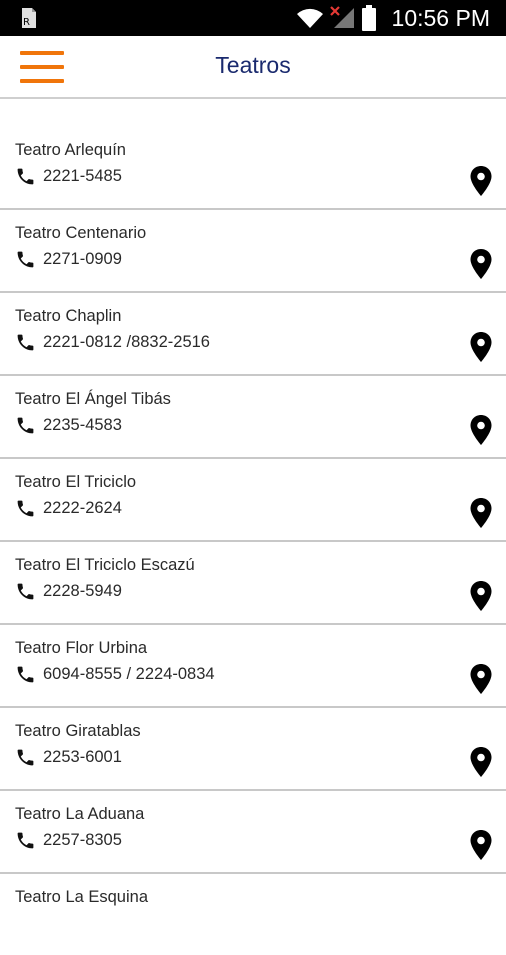 The image size is (506, 955). Describe the element at coordinates (253, 334) in the screenshot. I see `list-item: Teatro Chaplin 2221-0812 /8832-2516` at that location.